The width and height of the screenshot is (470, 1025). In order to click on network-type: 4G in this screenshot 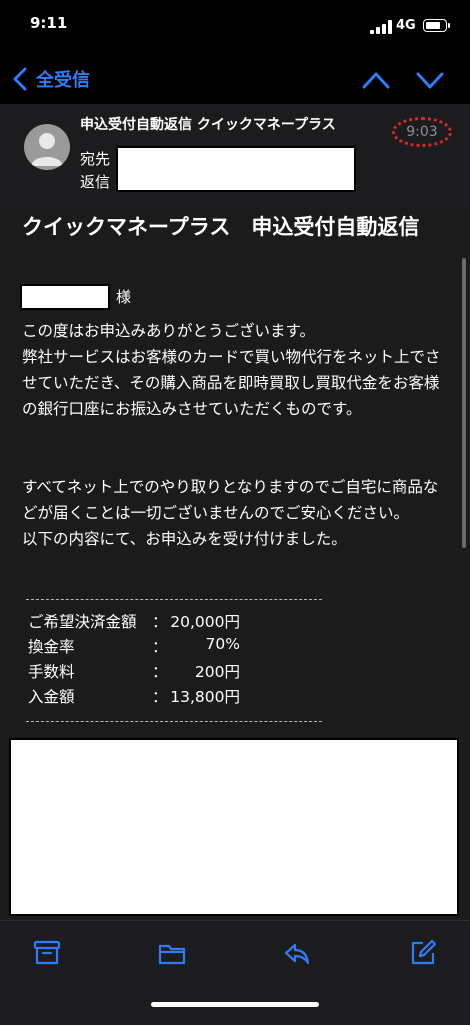, I will do `click(406, 25)`.